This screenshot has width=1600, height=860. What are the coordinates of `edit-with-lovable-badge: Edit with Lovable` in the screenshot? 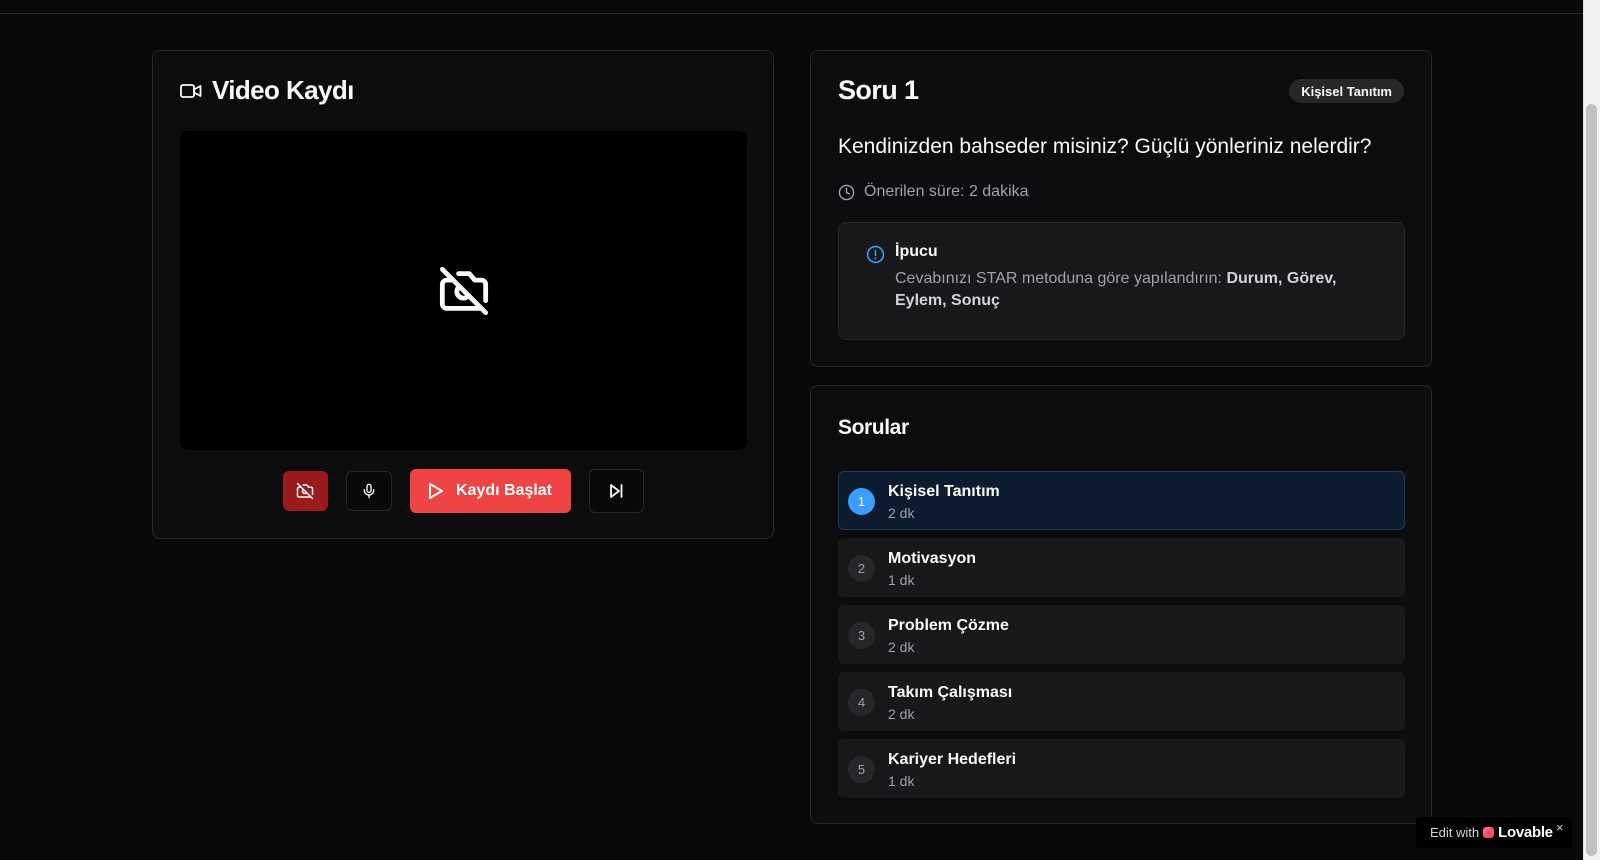 It's located at (1494, 832).